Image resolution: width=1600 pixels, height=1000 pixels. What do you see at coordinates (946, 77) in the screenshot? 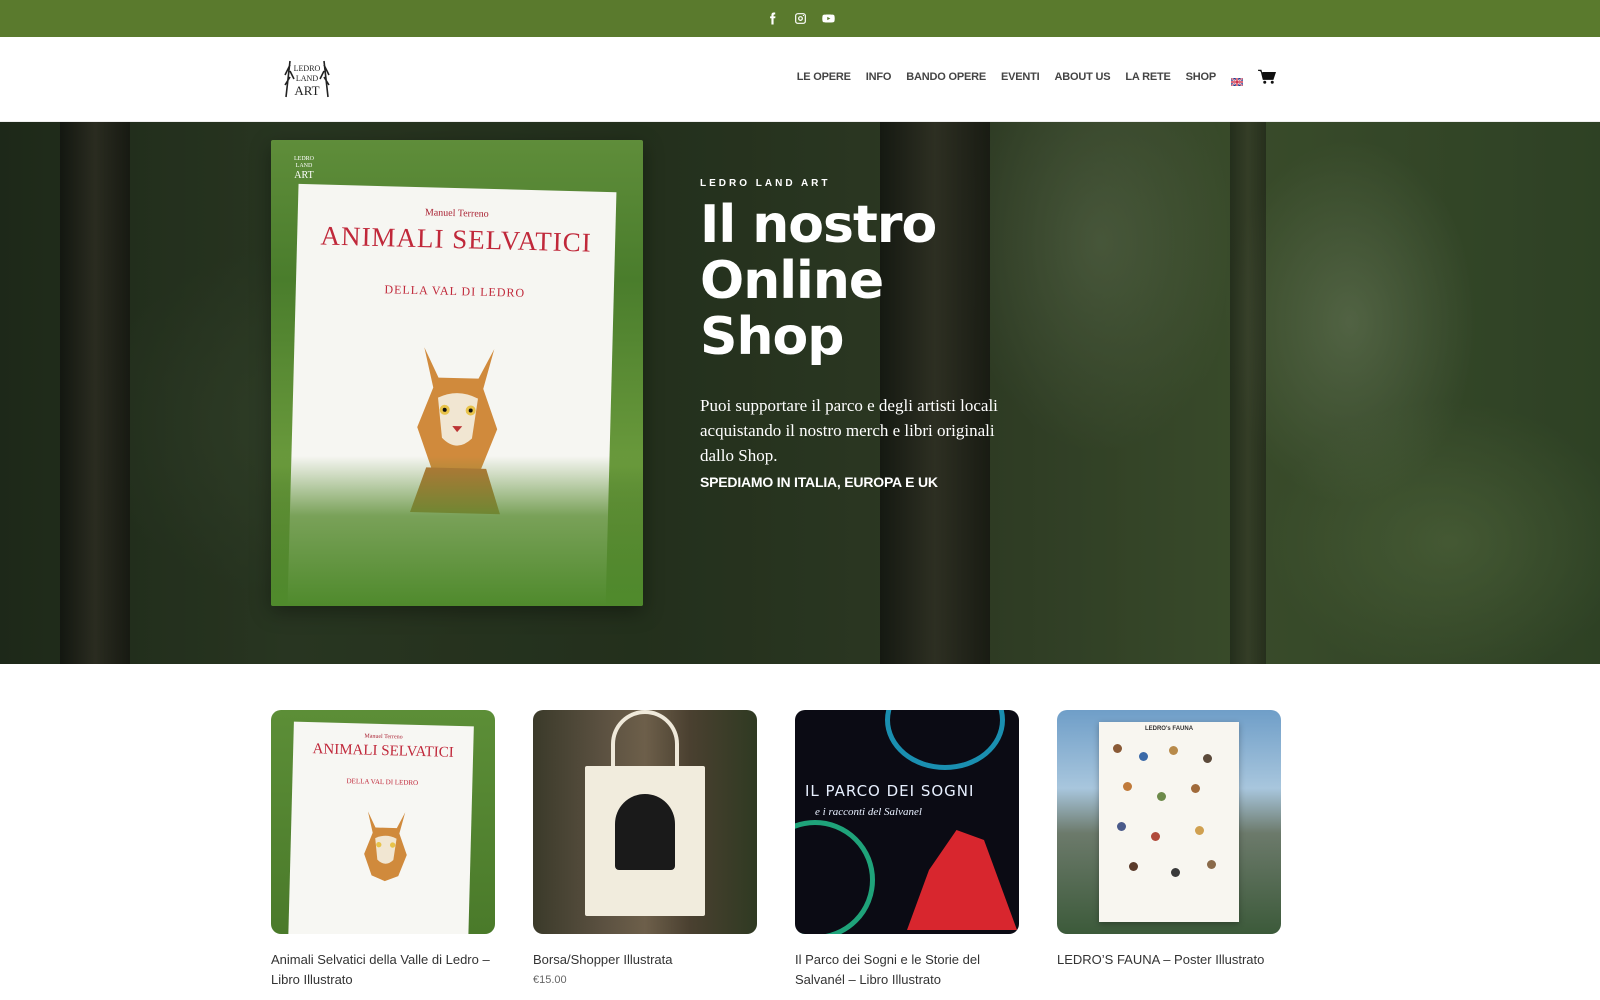
I see `nav-bando-opere: BANDO OPERE` at bounding box center [946, 77].